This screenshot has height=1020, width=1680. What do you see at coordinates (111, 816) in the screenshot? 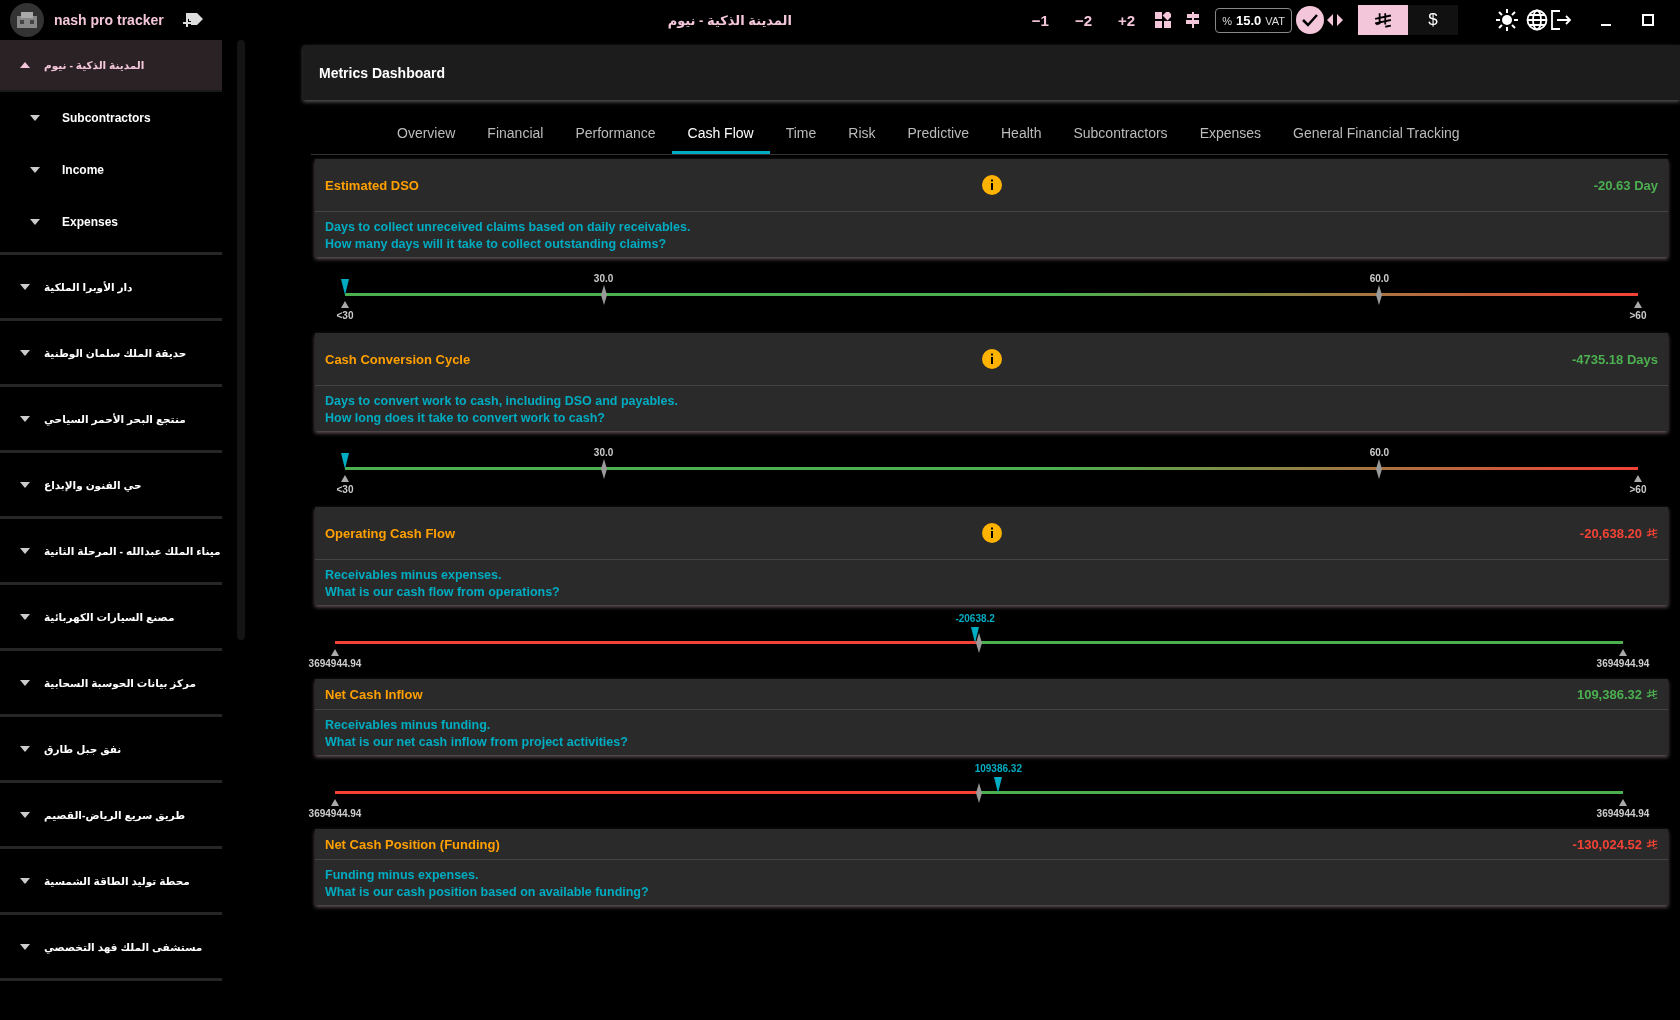
I see `sidebar-item: طريق سريع الرياض-القصيم` at bounding box center [111, 816].